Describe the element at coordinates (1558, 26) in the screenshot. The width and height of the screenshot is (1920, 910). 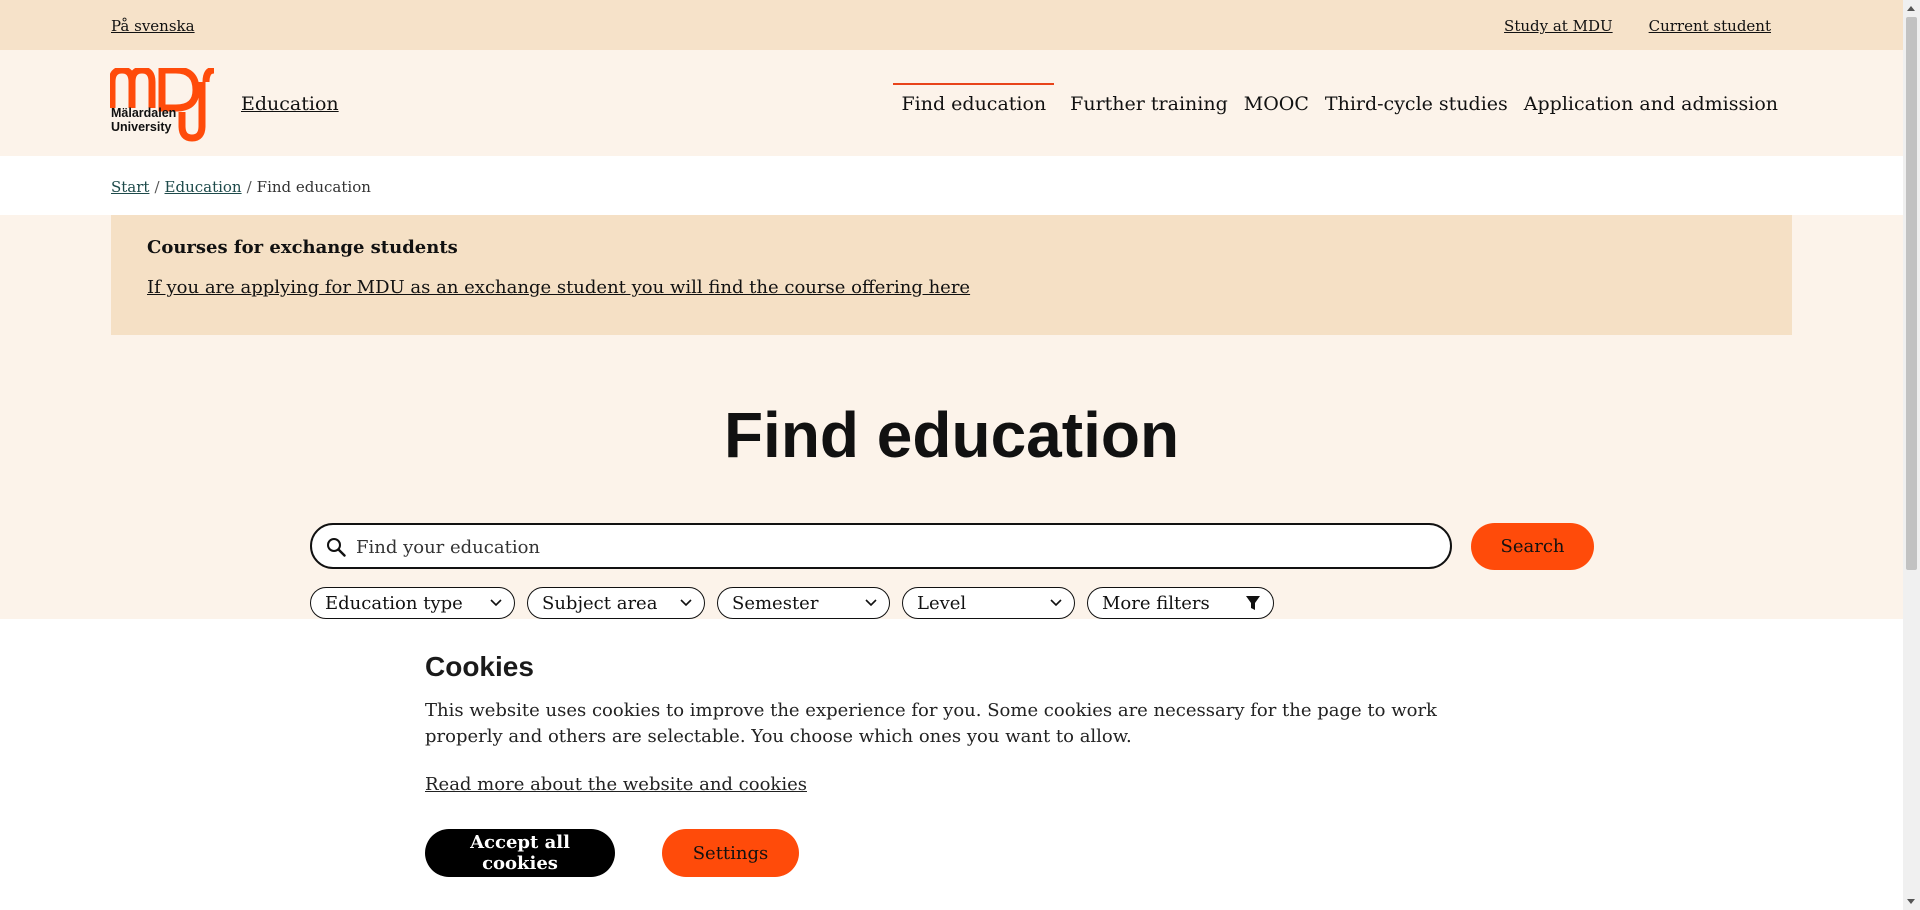
I see `study-at-mdu-link: Study at MDU` at that location.